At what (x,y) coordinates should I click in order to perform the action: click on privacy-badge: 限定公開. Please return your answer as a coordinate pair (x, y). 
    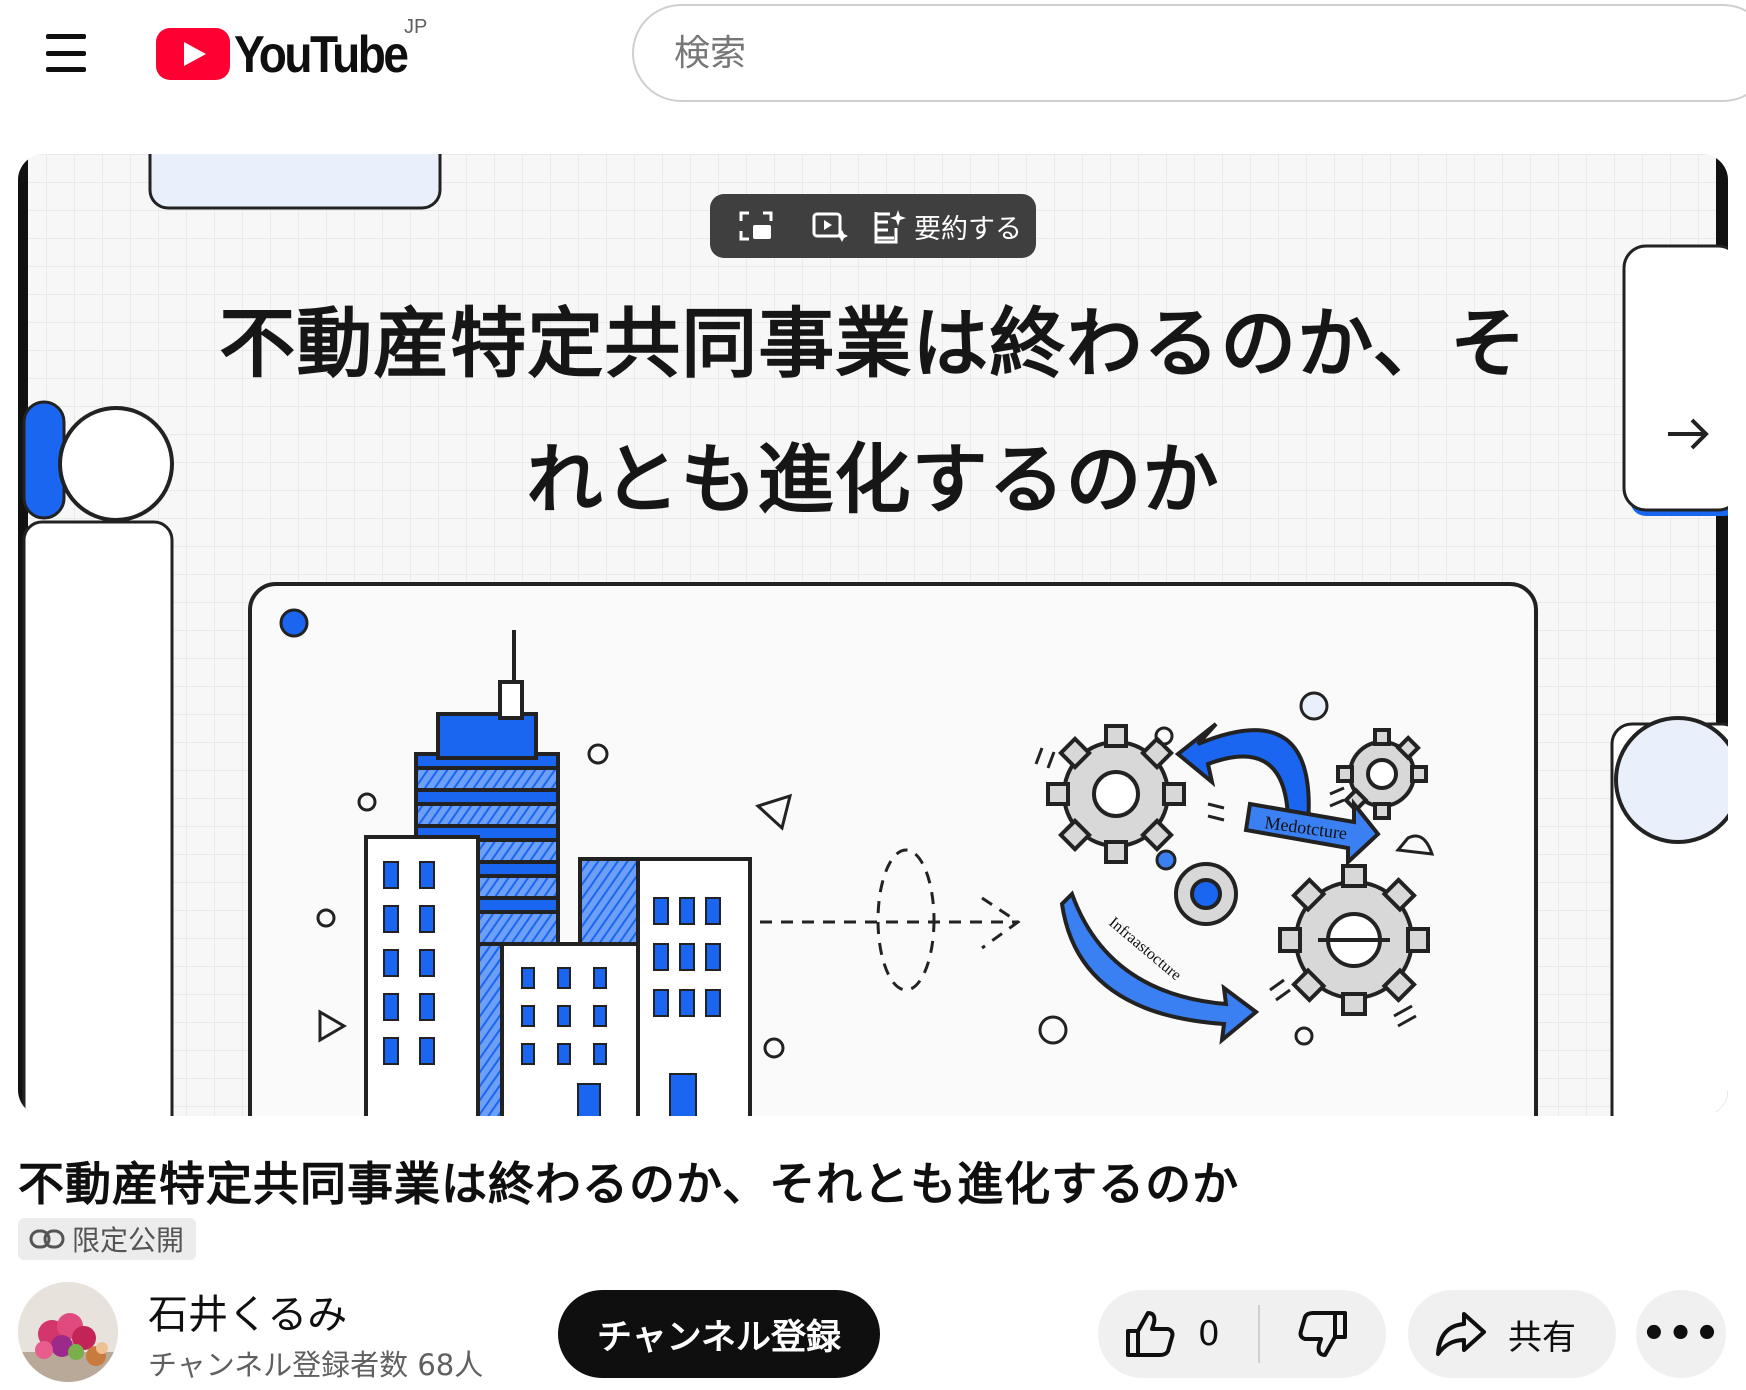
    Looking at the image, I should click on (107, 1239).